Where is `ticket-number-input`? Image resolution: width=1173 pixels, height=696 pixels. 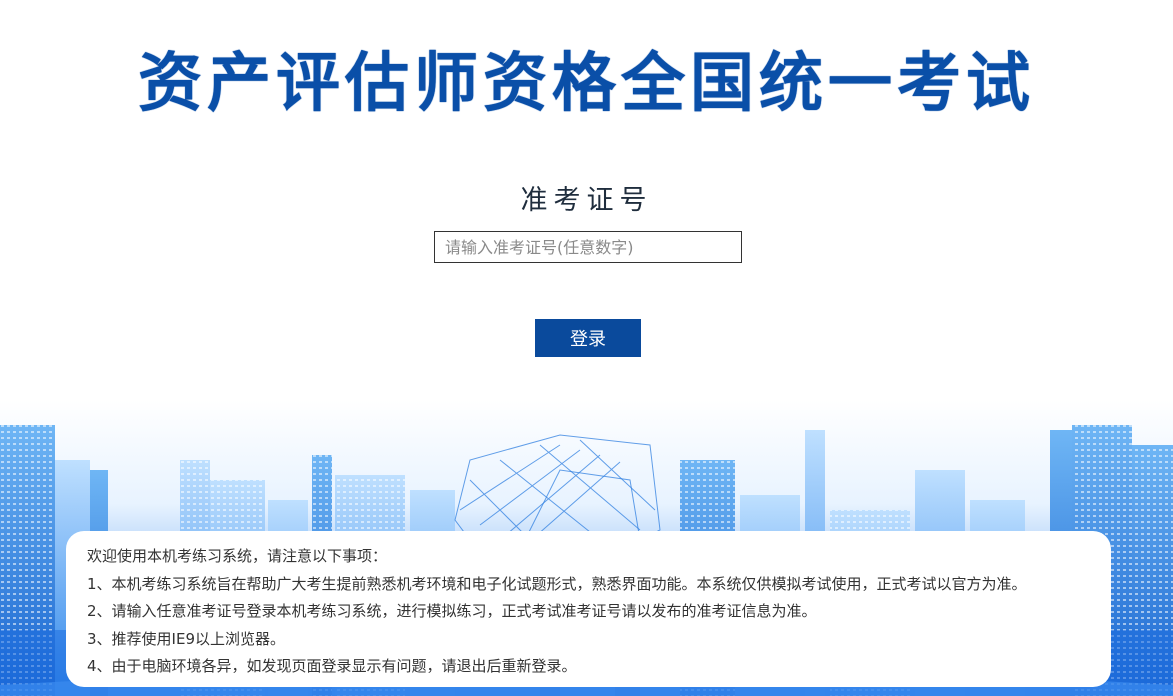
ticket-number-input is located at coordinates (588, 247).